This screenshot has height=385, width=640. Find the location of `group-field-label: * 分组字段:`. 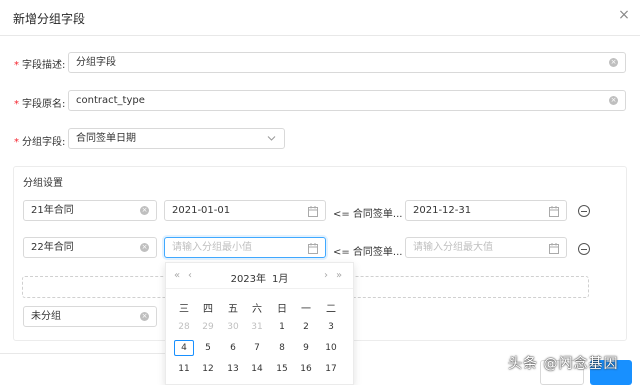

group-field-label: * 分组字段: is located at coordinates (39, 140).